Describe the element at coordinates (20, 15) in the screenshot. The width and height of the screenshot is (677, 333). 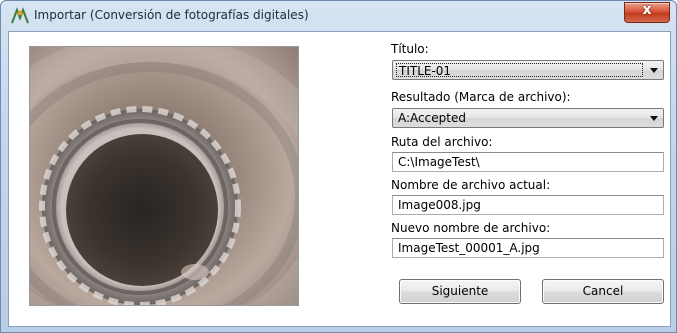
I see `app-icon` at that location.